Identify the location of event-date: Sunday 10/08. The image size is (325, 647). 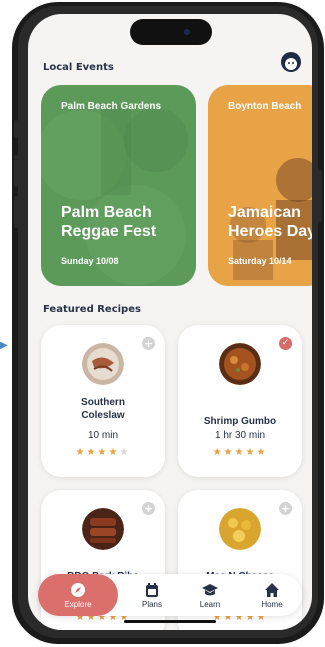
(90, 261).